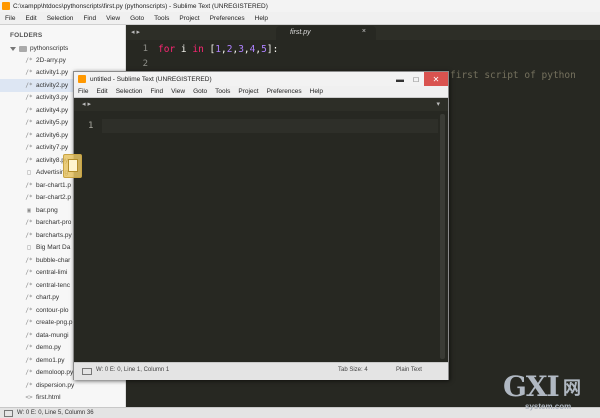 This screenshot has height=418, width=600. I want to click on file-label: bubble-char, so click(53, 260).